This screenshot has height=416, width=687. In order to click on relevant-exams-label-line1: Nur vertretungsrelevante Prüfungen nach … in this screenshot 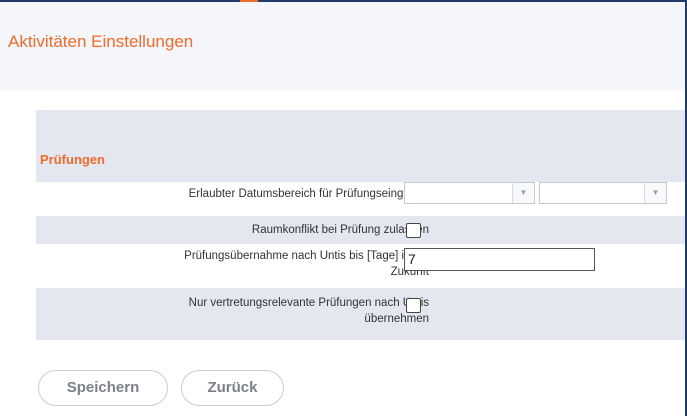, I will do `click(308, 303)`.